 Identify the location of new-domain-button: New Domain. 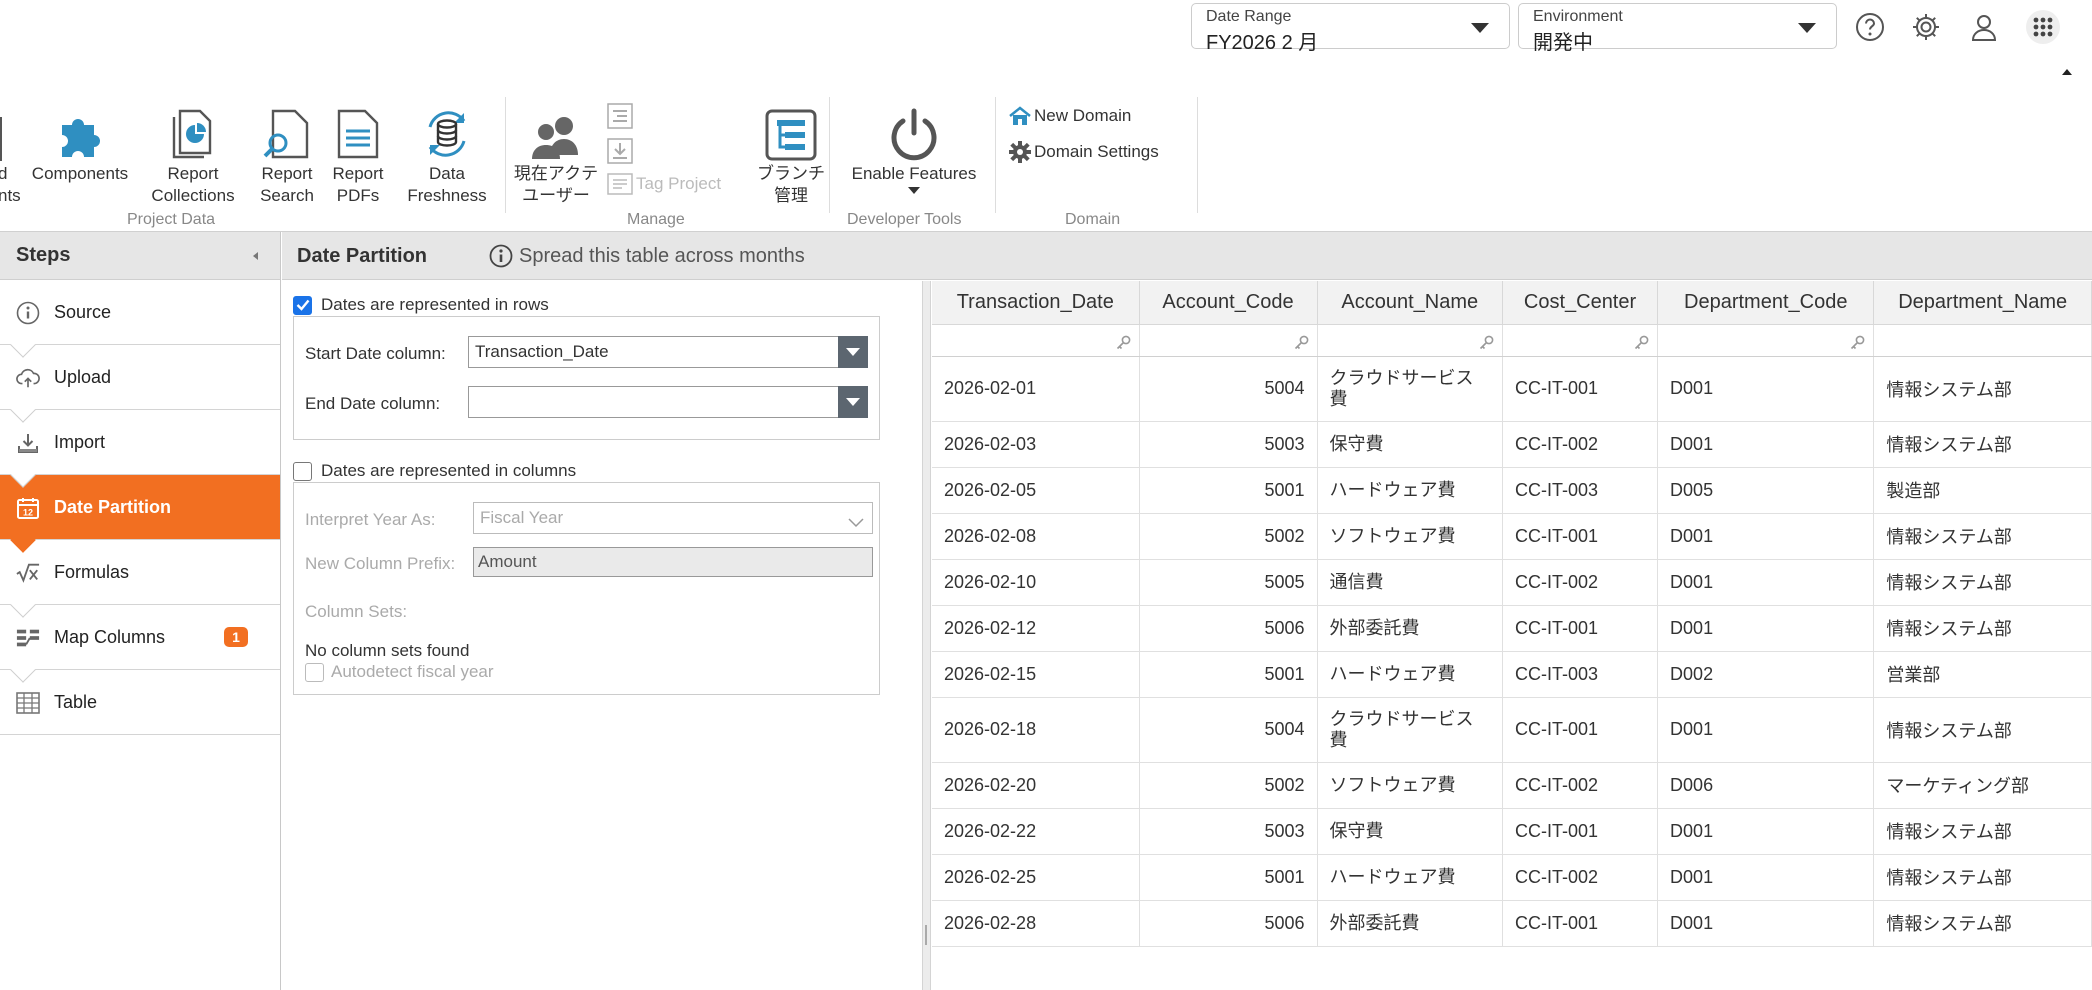
(1069, 116).